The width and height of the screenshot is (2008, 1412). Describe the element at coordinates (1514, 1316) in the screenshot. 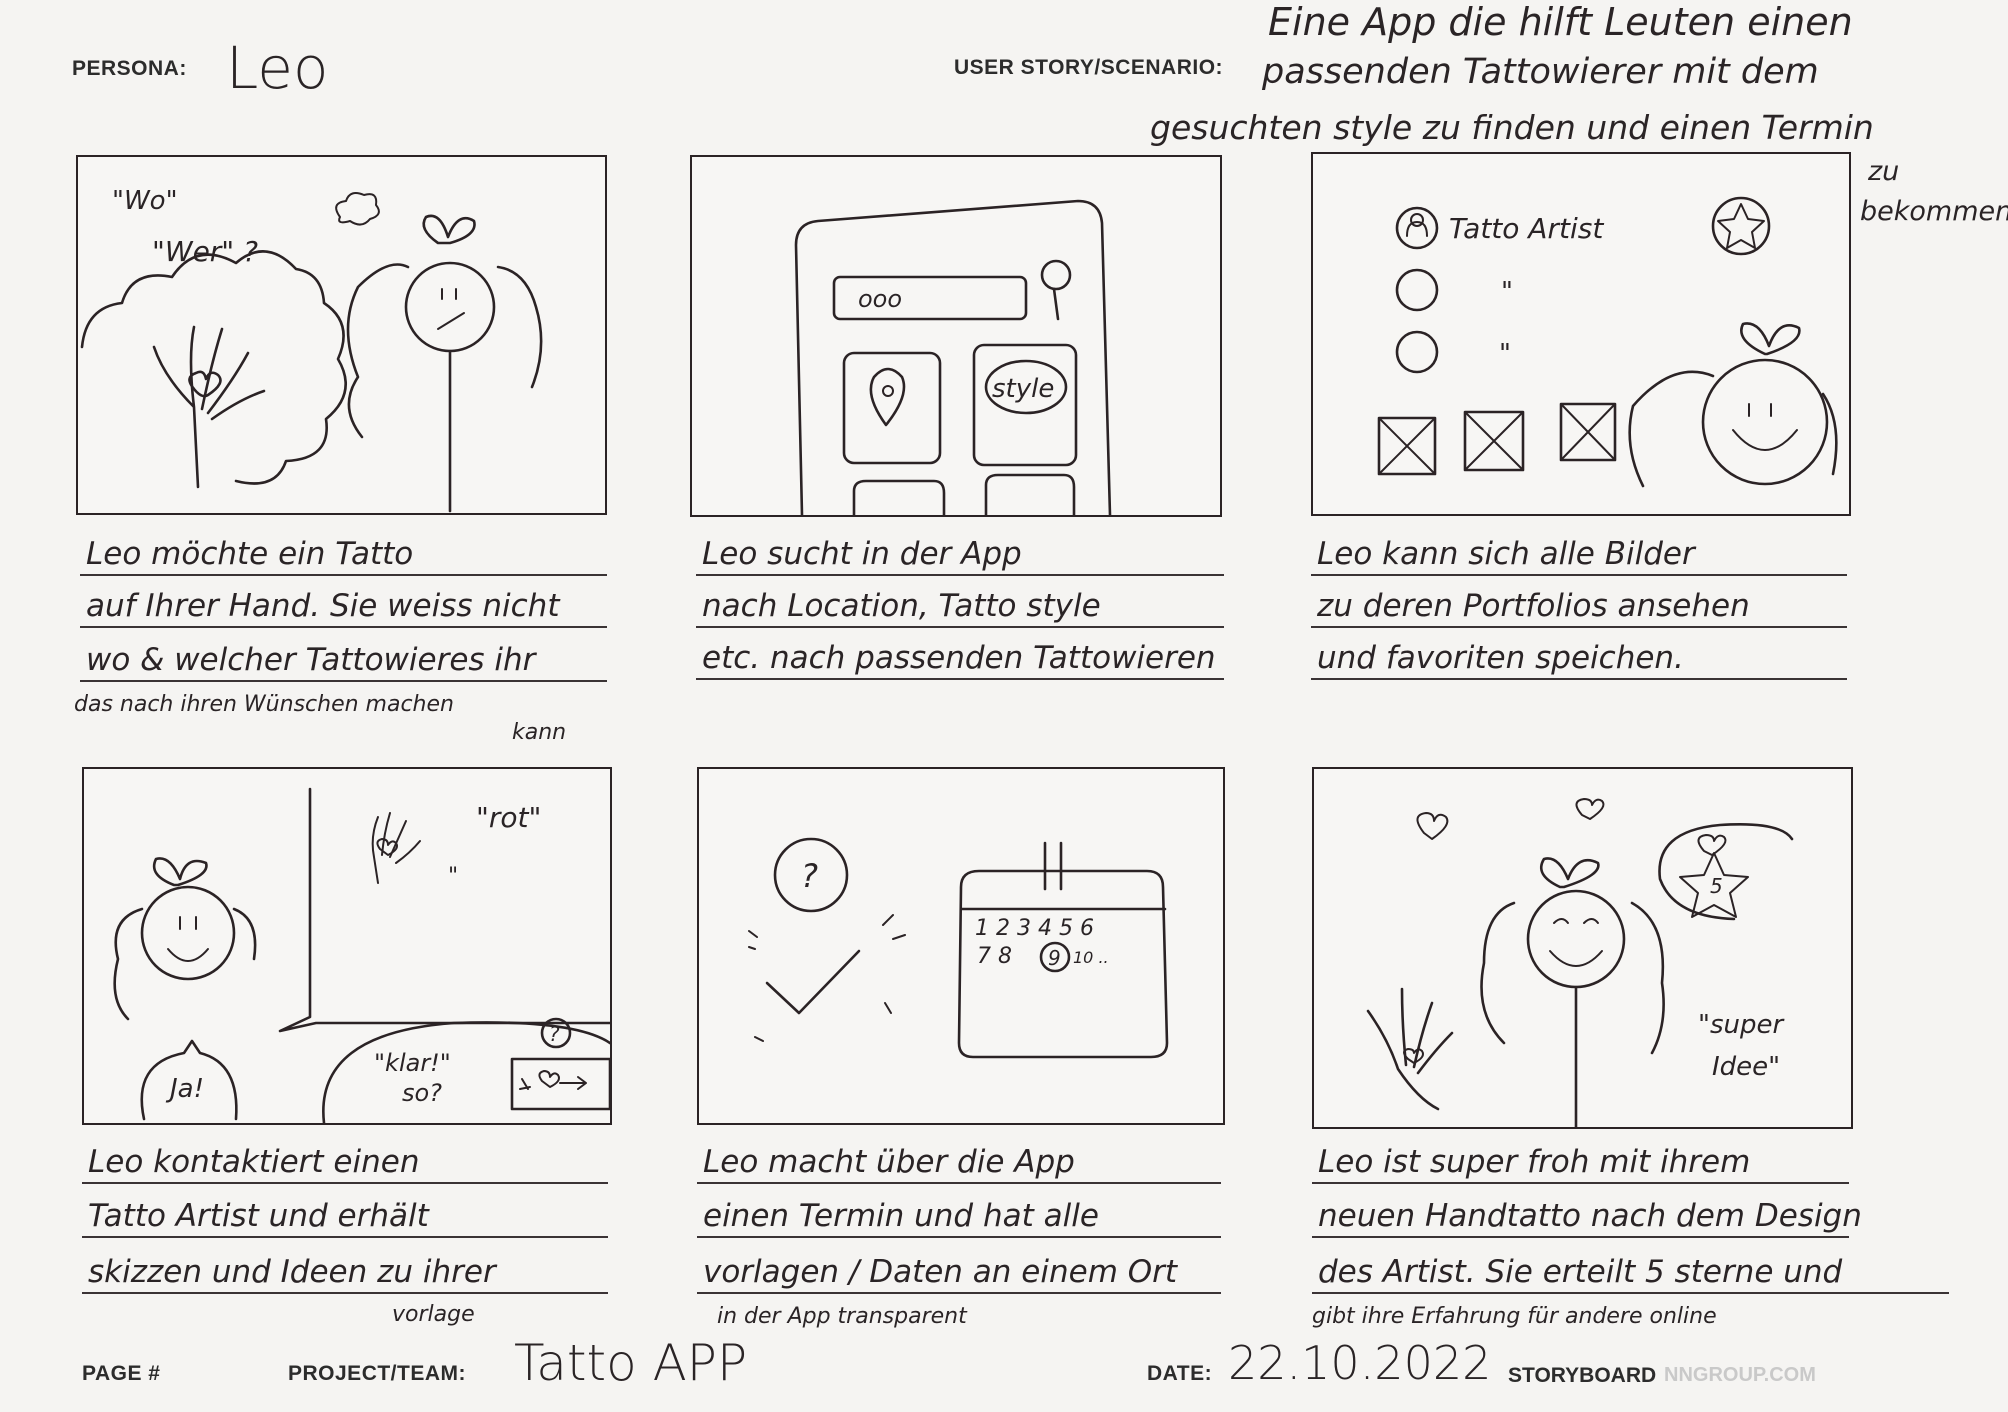

I see `caption-6-small-1: gibt ihre Erfahrung für andere online` at that location.